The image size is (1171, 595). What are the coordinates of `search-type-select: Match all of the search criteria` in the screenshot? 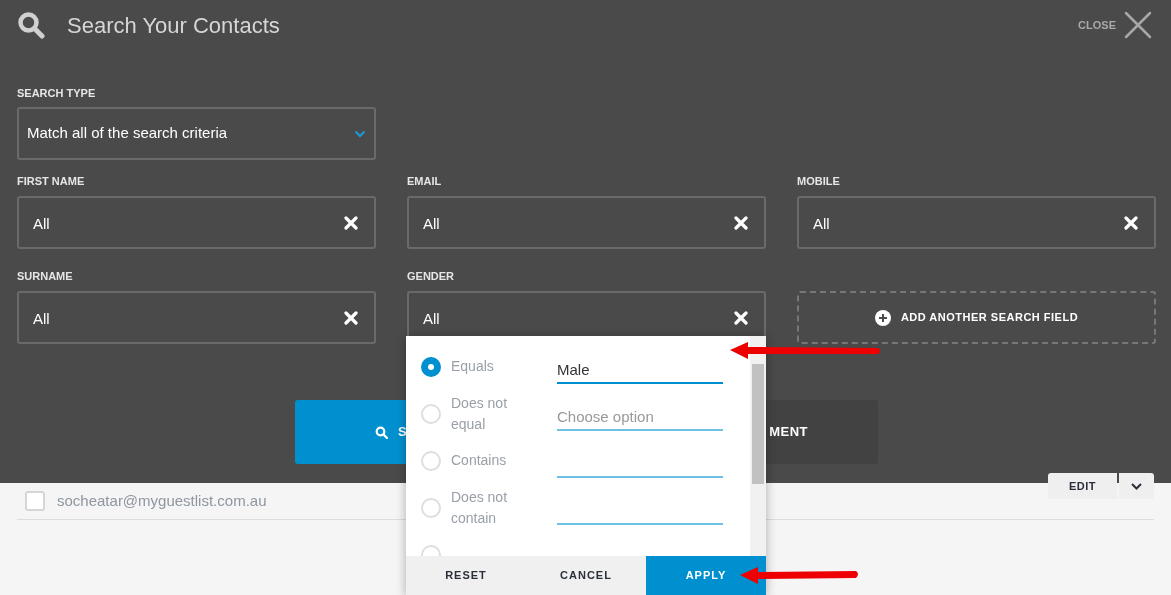 It's located at (196, 133).